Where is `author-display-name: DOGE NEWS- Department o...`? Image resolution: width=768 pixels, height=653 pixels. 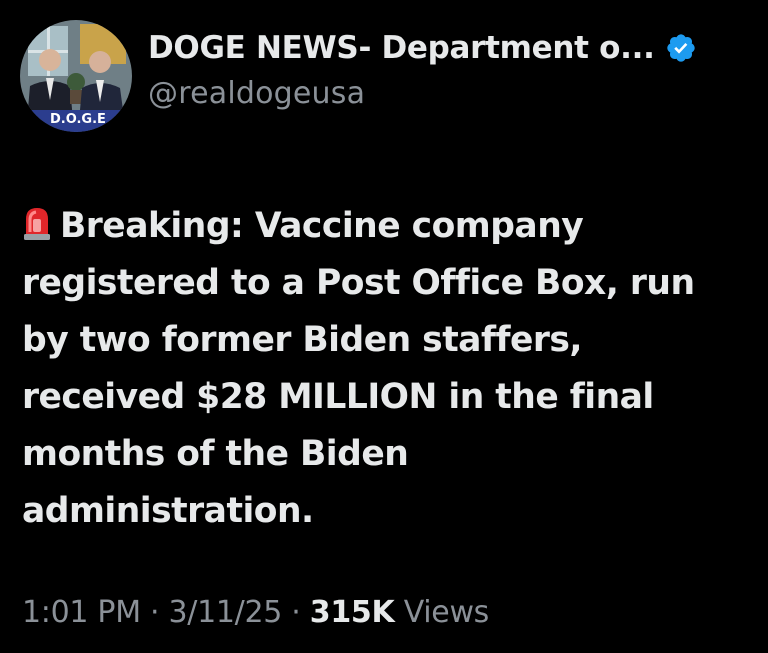 author-display-name: DOGE NEWS- Department o... is located at coordinates (401, 48).